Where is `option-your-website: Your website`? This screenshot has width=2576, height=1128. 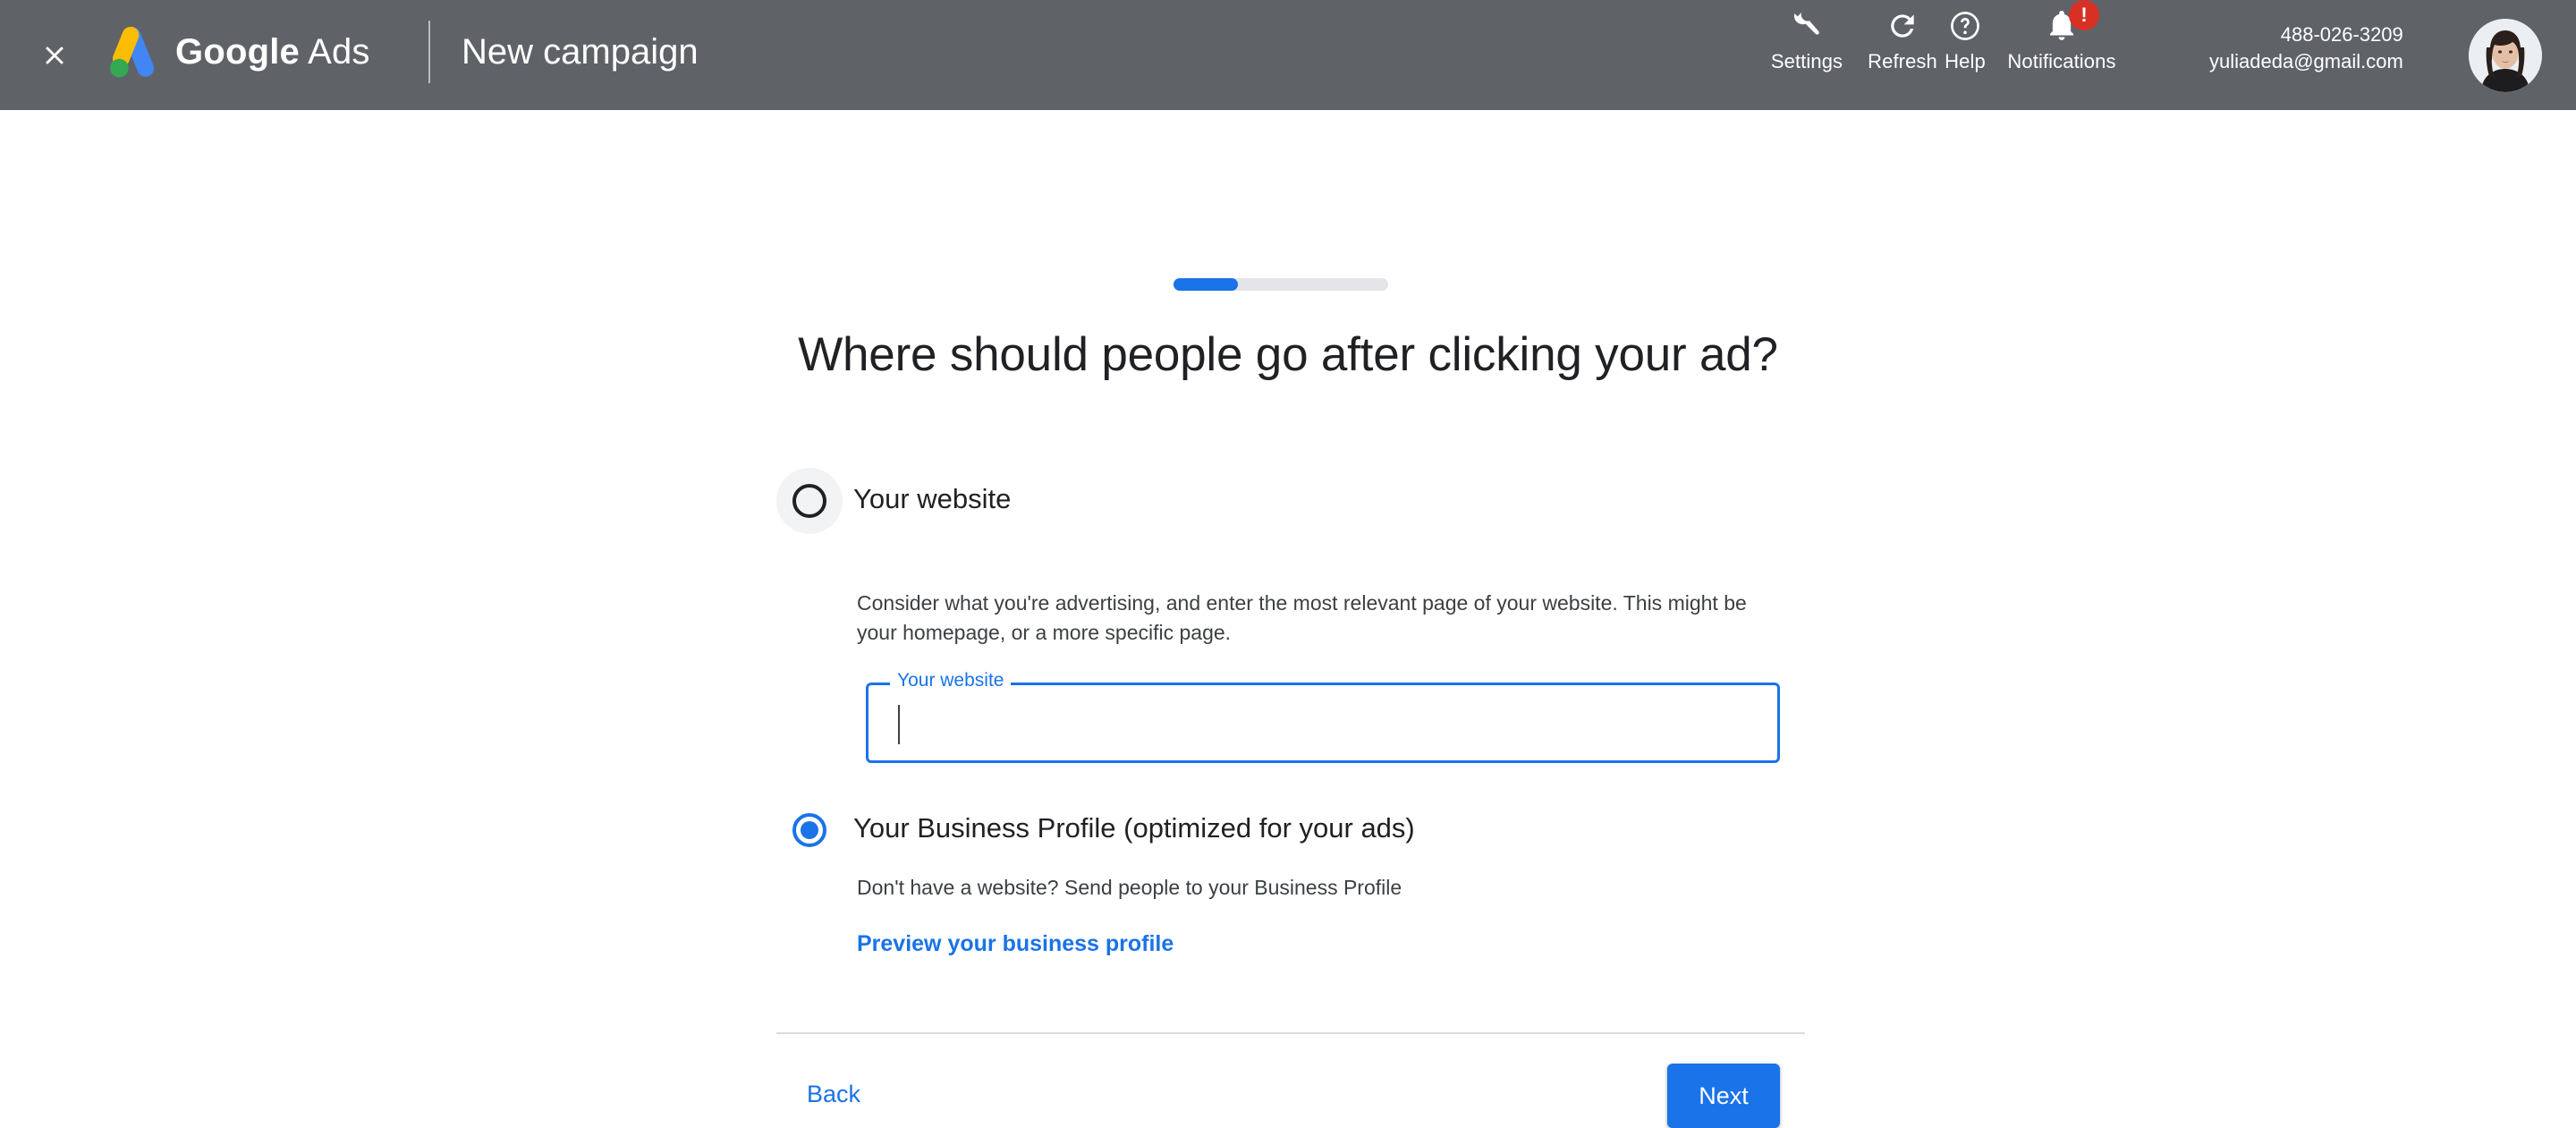 option-your-website: Your website is located at coordinates (893, 501).